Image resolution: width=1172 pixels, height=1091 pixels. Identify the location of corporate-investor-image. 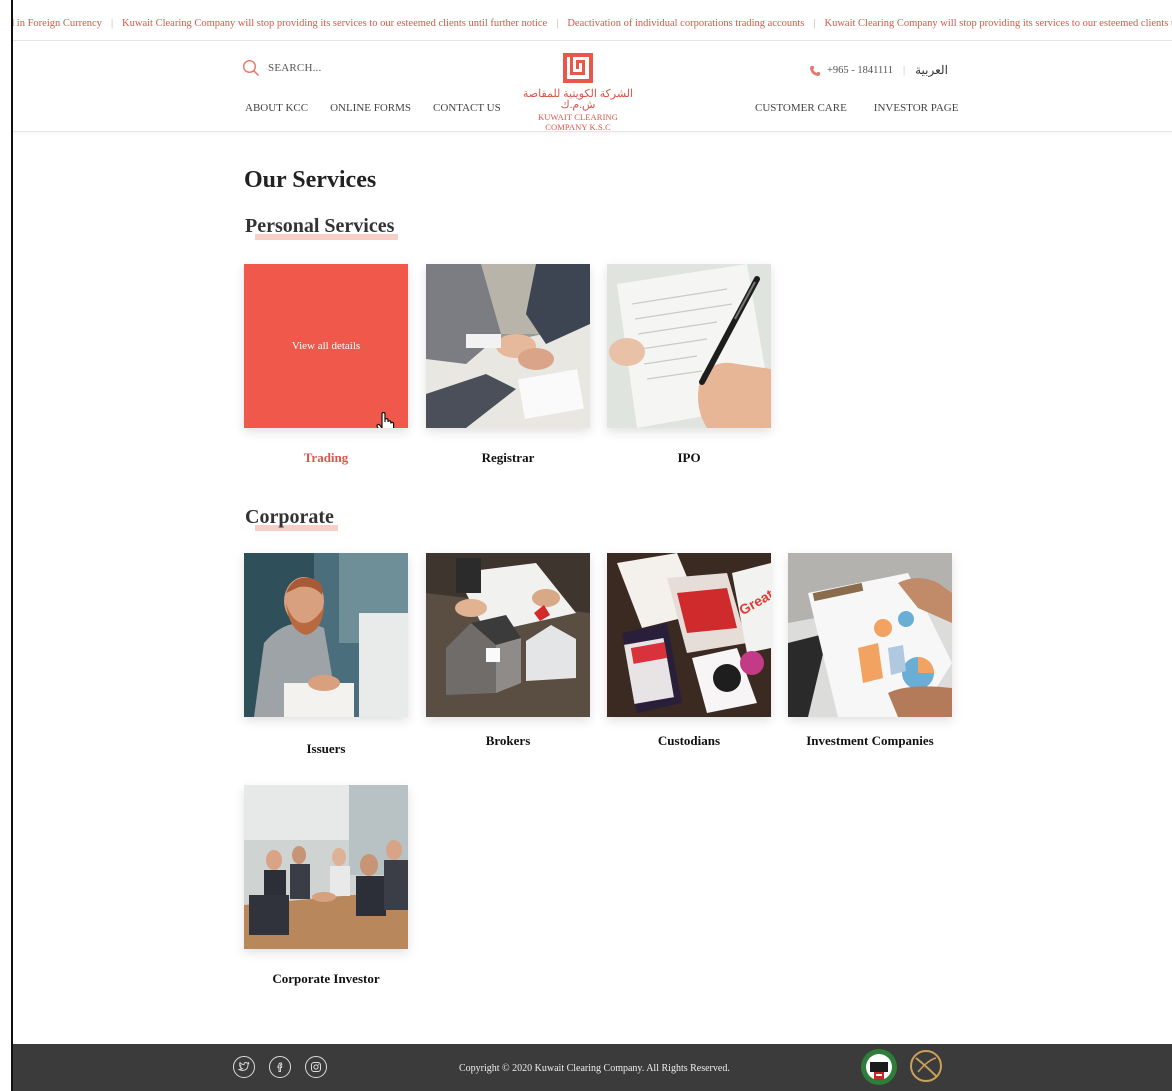
(326, 867).